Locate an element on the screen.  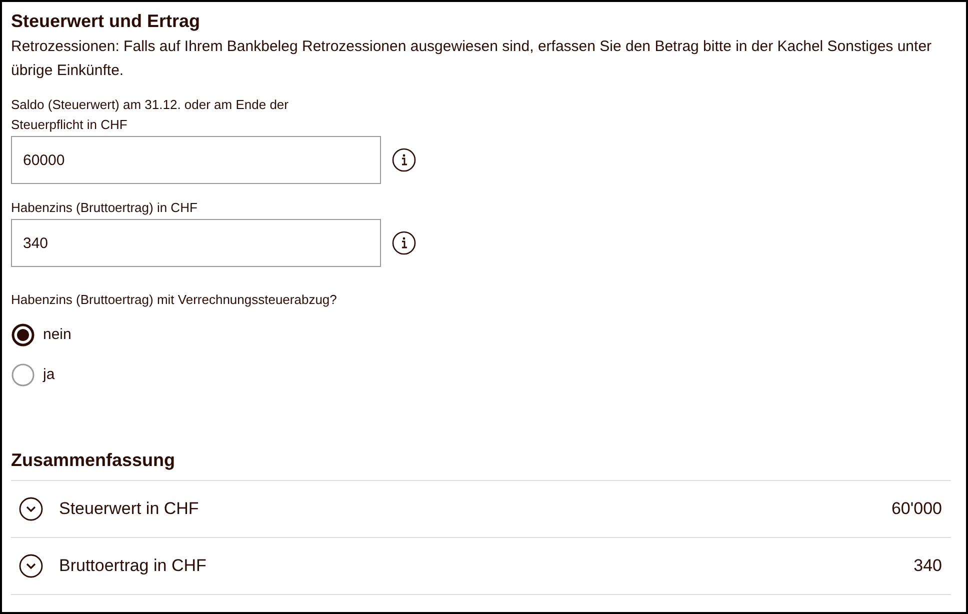
field-label: Saldo (Steuerwert) am 31.12. oder am Ende der Steuerpflicht in CHF is located at coordinates (150, 115).